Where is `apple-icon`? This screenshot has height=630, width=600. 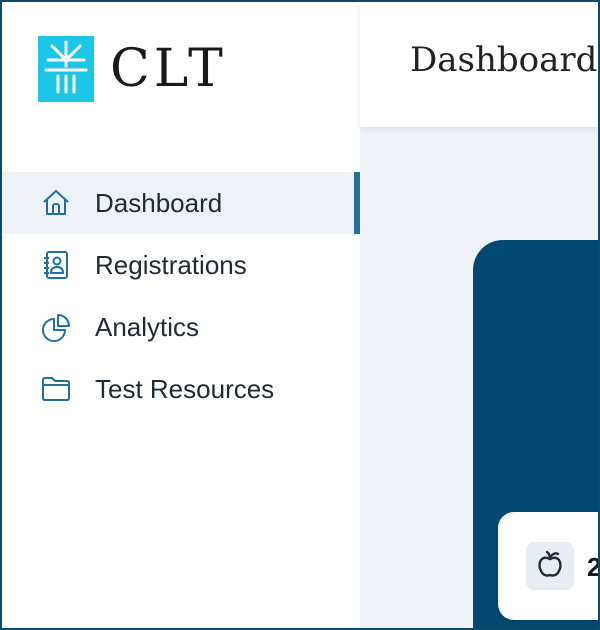 apple-icon is located at coordinates (550, 566).